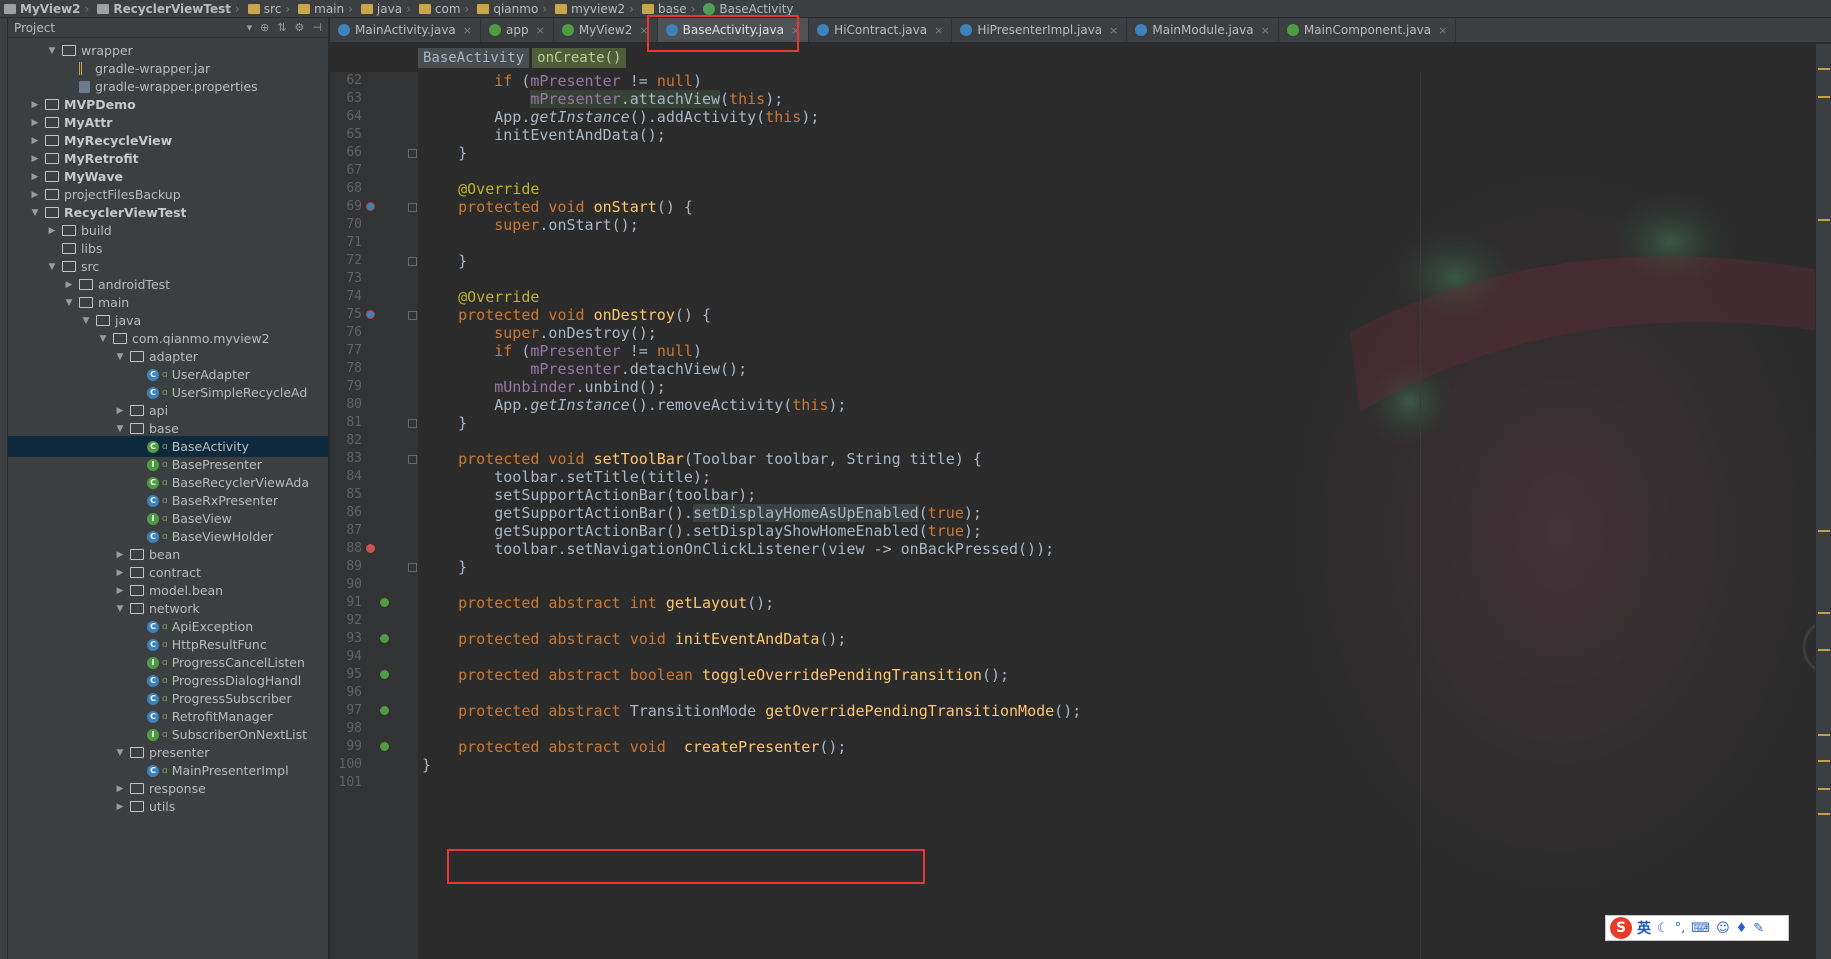 This screenshot has height=959, width=1831. What do you see at coordinates (598, 603) in the screenshot?
I see `code-line: protected abstract int getLayout();` at bounding box center [598, 603].